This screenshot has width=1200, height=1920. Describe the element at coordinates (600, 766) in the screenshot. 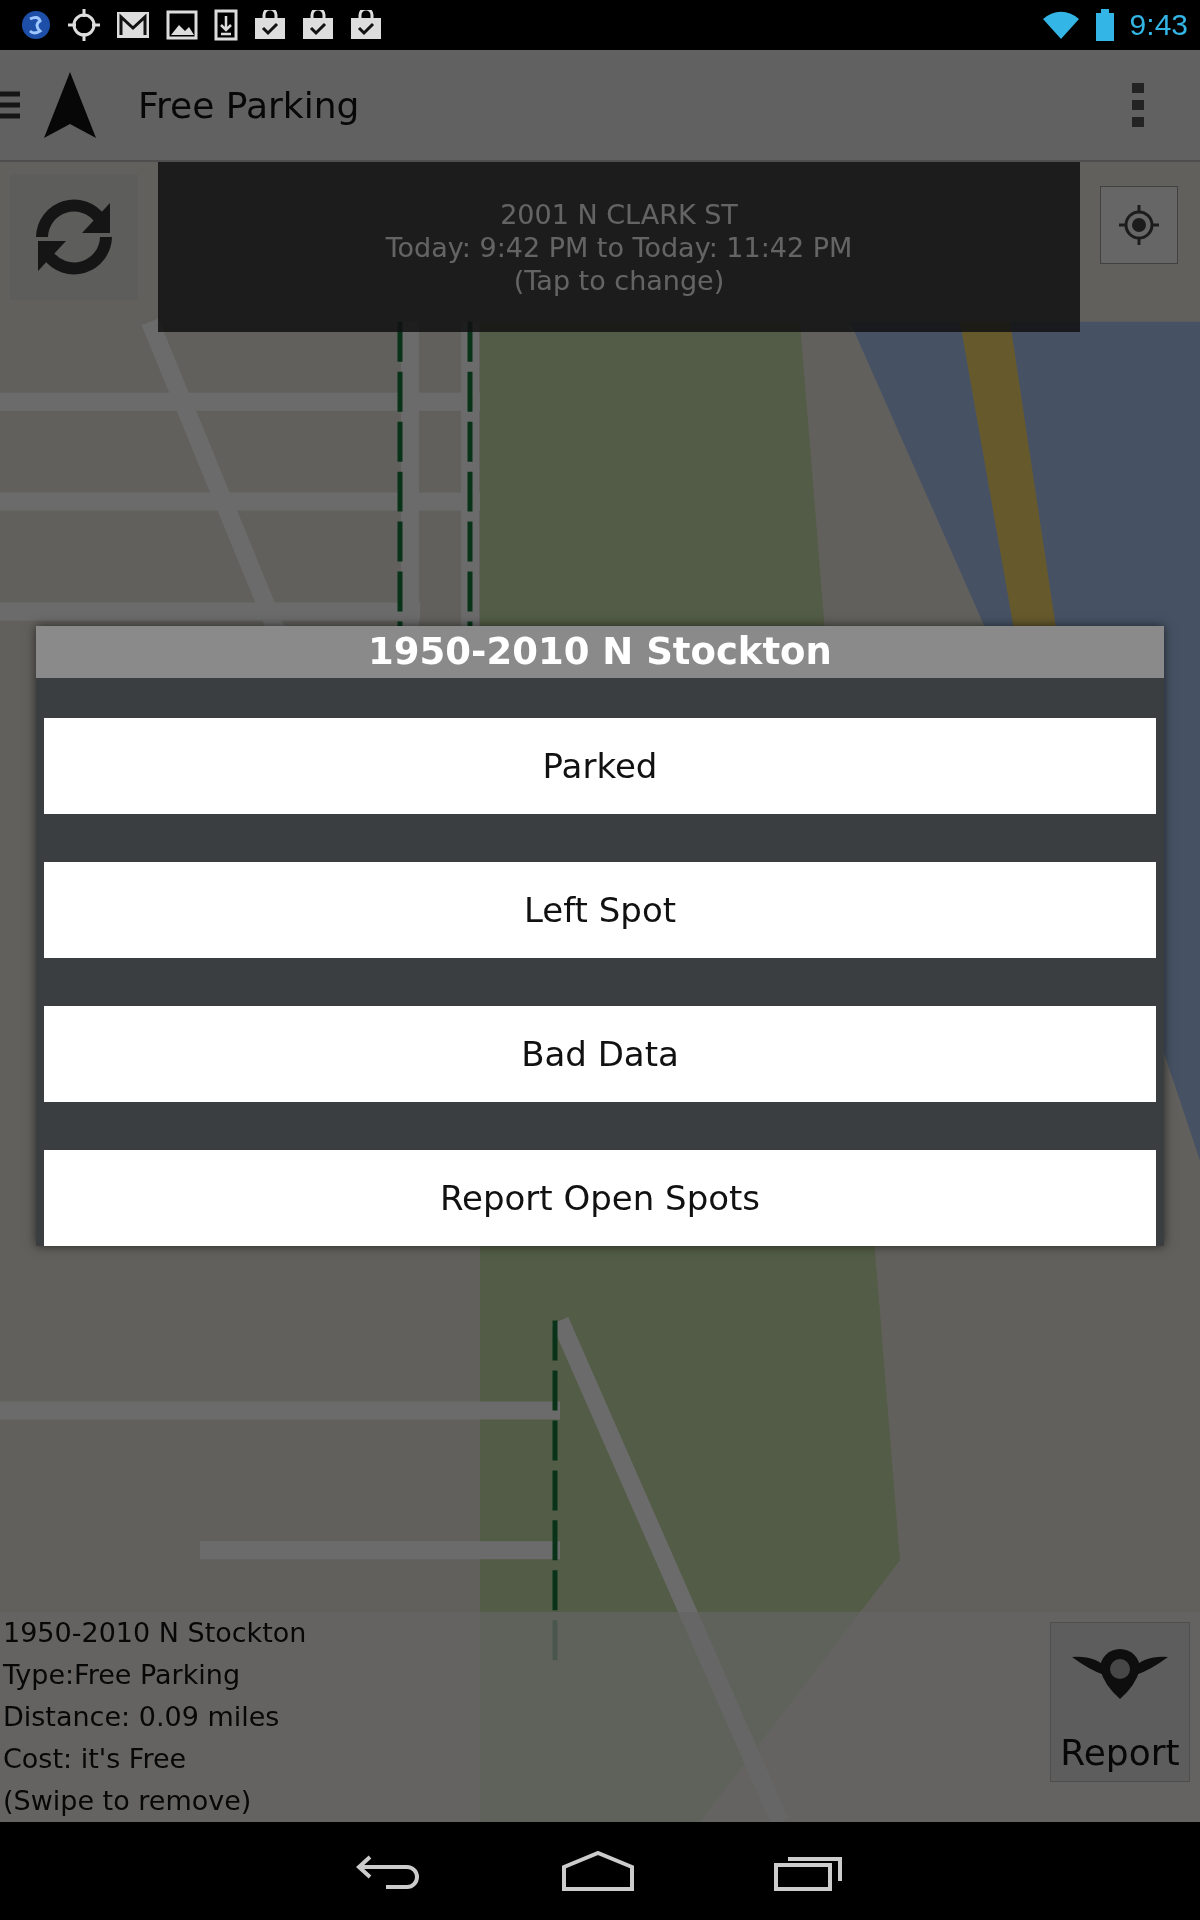

I see `dialog-option-button: Parked` at that location.